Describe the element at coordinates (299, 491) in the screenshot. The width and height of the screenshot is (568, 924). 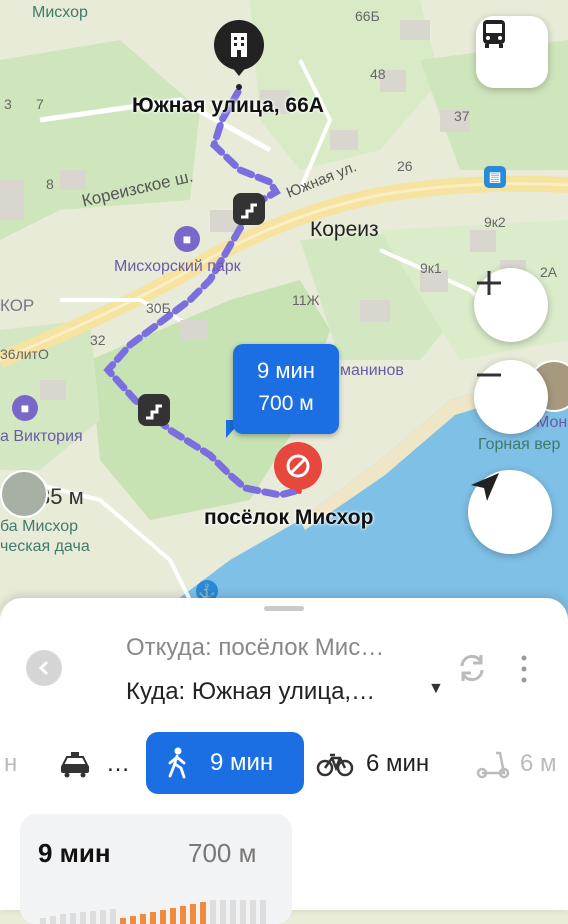
I see `end-dot` at that location.